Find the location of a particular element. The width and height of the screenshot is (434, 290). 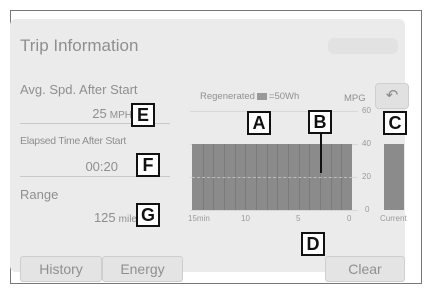

regenerated-legend: Regenerated =50Wh is located at coordinates (249, 96).